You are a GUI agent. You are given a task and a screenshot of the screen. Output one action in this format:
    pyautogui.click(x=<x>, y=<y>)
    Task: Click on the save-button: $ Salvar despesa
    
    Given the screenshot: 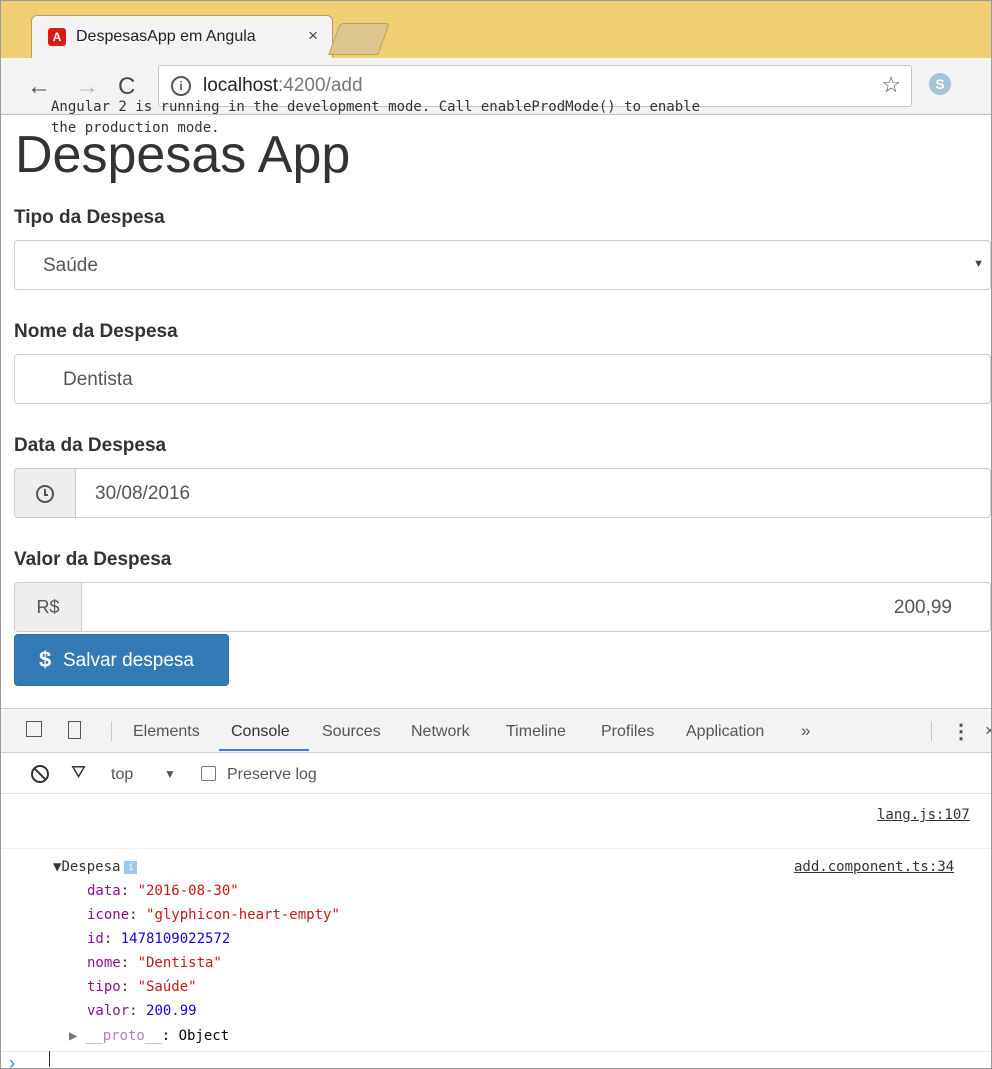 What is the action you would take?
    pyautogui.click(x=121, y=660)
    